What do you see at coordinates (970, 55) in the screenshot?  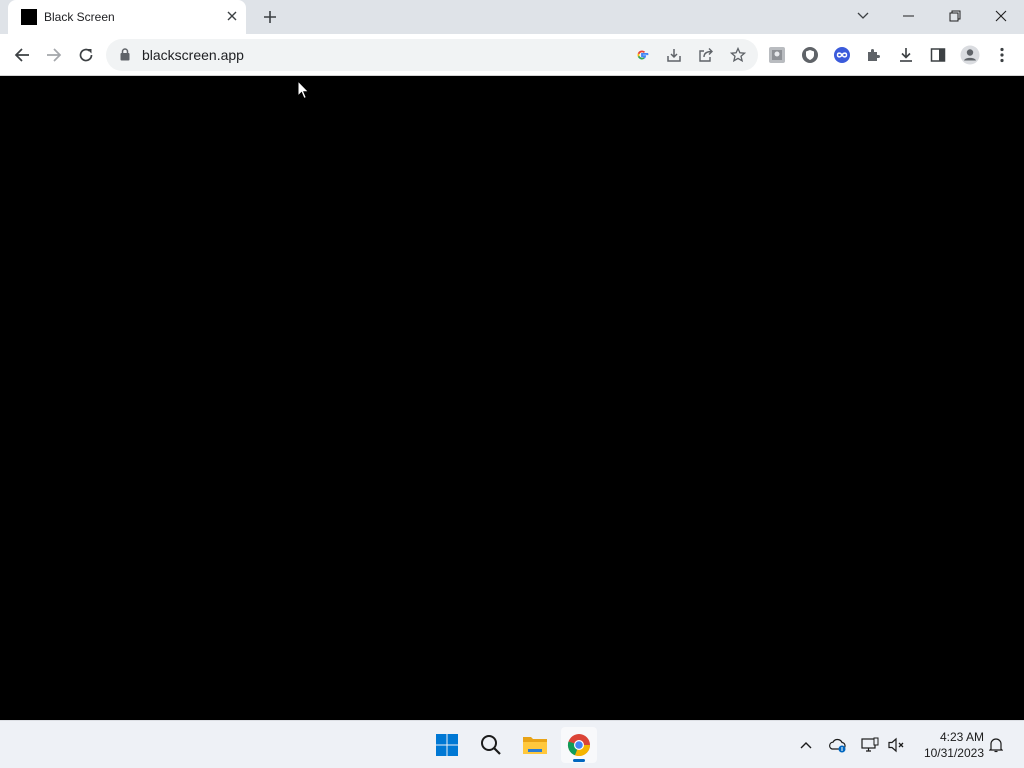 I see `profile-icon` at bounding box center [970, 55].